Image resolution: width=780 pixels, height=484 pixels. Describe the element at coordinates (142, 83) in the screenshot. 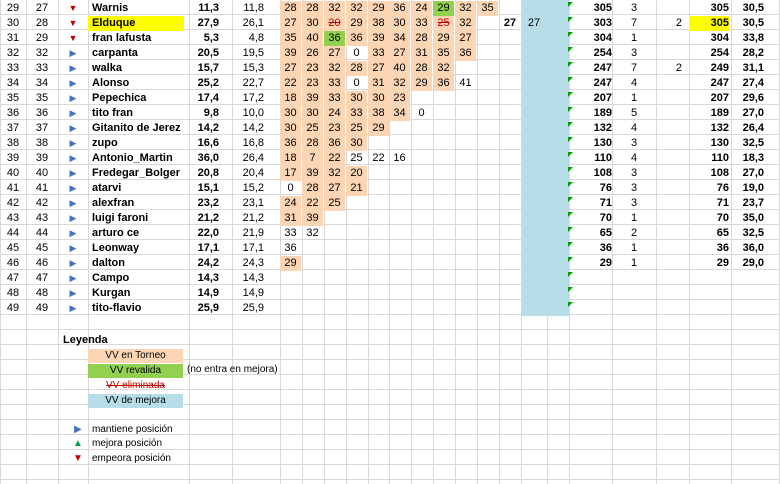

I see `player-name: Alonso` at that location.